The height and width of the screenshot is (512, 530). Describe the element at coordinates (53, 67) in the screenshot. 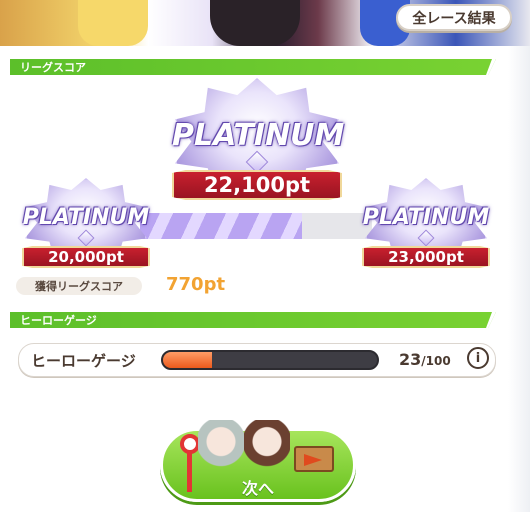

I see `section-title: リーグスコア` at that location.